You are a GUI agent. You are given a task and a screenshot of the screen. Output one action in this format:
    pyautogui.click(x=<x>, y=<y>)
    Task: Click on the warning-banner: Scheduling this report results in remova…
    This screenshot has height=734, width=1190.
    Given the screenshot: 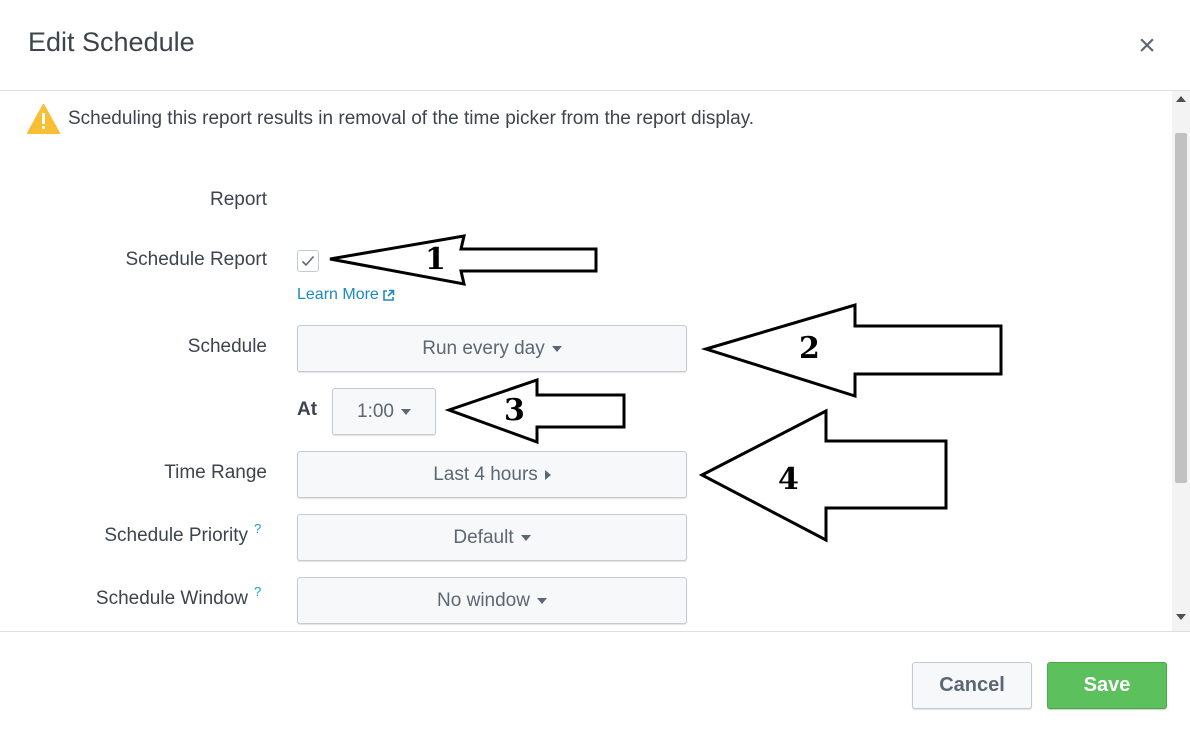 What is the action you would take?
    pyautogui.click(x=390, y=119)
    